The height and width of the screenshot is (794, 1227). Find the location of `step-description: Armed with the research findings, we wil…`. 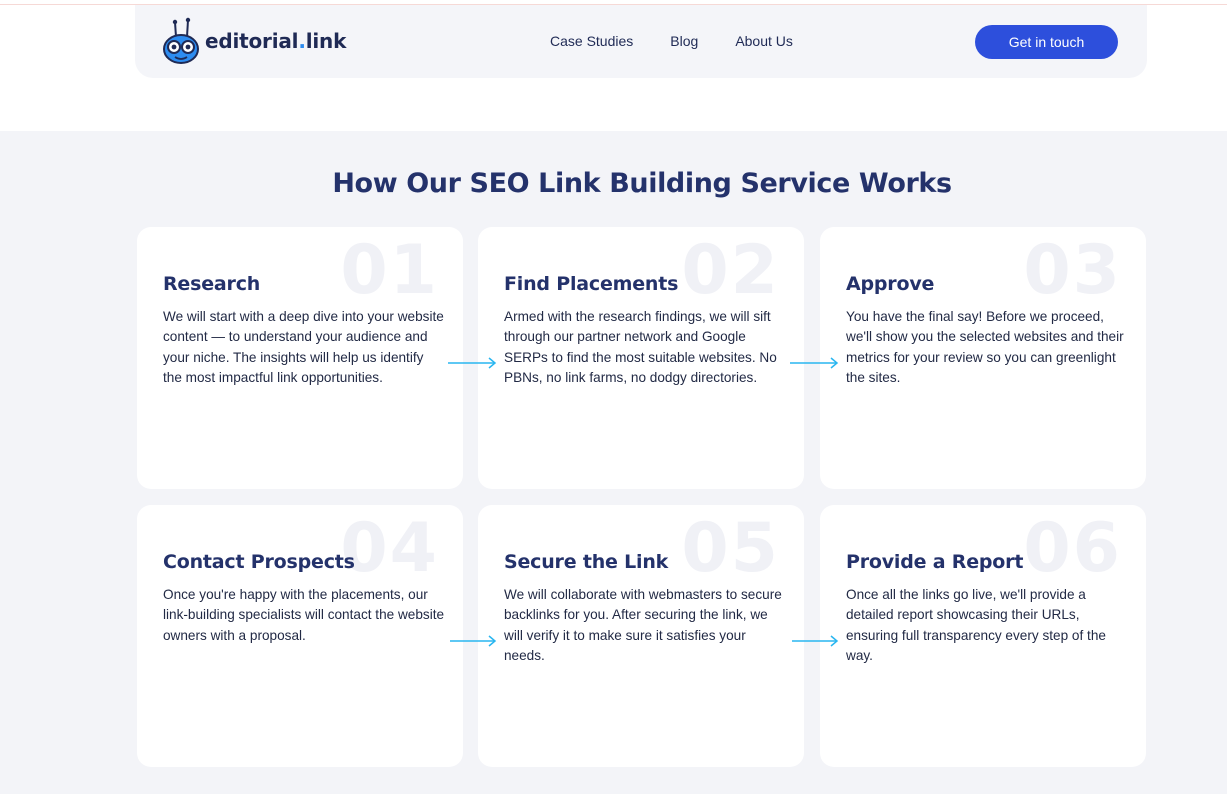

step-description: Armed with the research findings, we wil… is located at coordinates (640, 347).